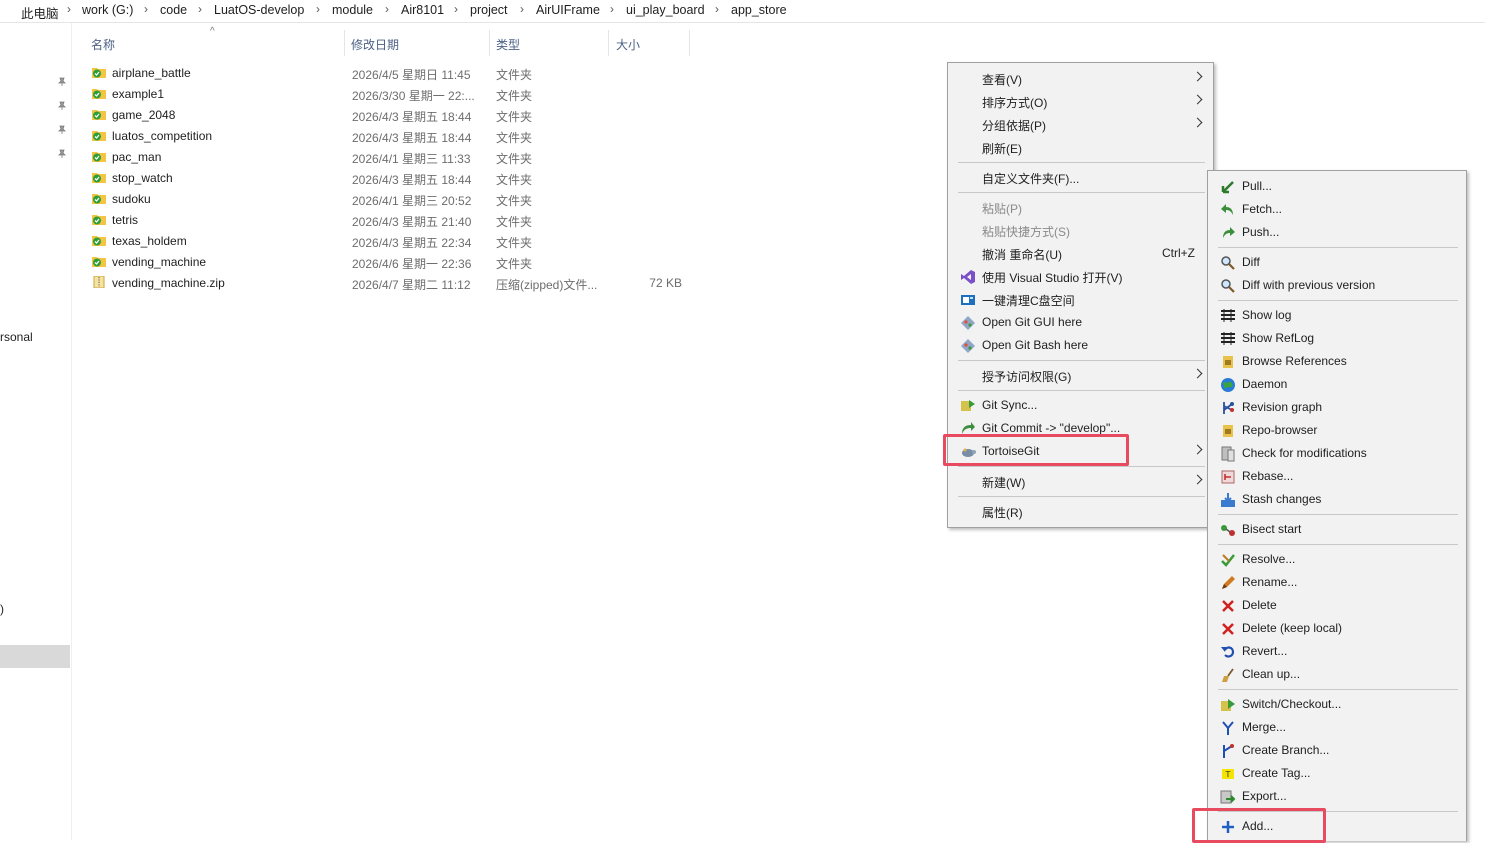 The height and width of the screenshot is (843, 1485). Describe the element at coordinates (103, 44) in the screenshot. I see `column-header-name: 名称` at that location.